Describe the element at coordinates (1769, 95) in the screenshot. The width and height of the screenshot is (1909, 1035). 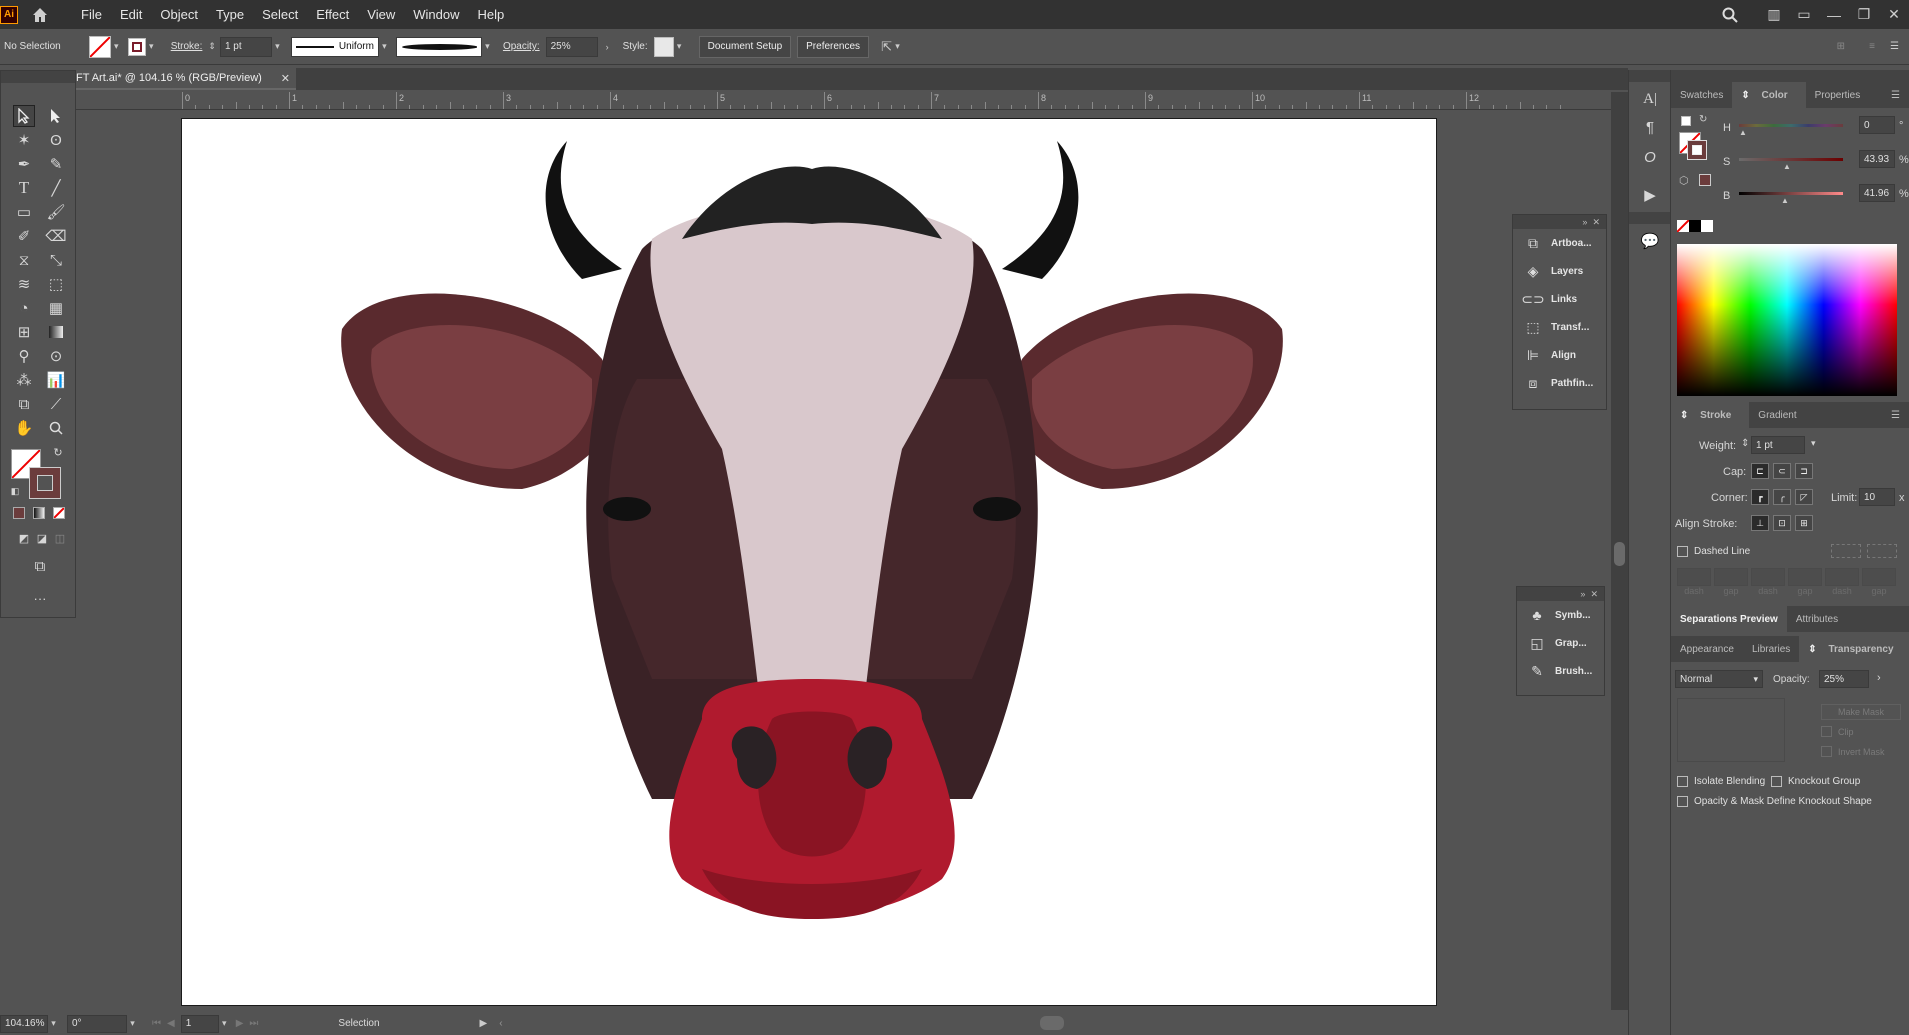
I see `tab-color: ⇕ Color` at that location.